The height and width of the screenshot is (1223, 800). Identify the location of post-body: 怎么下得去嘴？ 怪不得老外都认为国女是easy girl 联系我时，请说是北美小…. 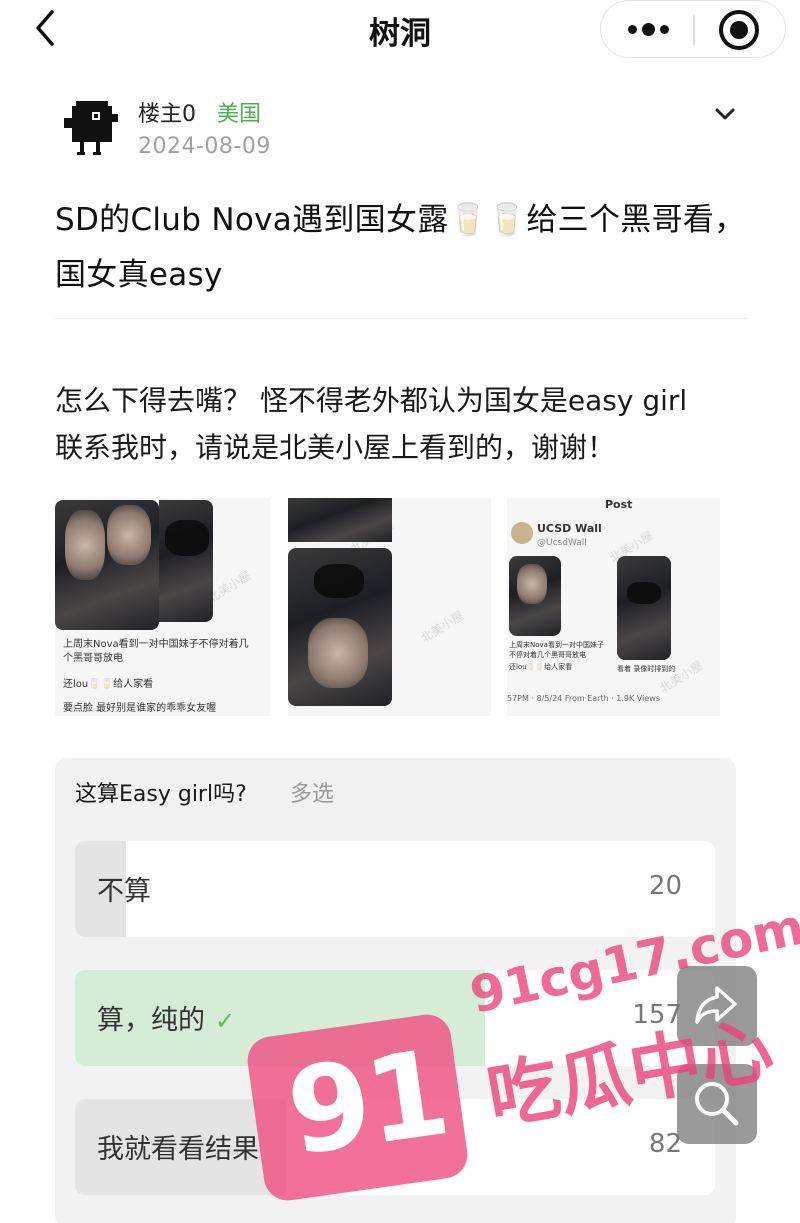
(405, 424).